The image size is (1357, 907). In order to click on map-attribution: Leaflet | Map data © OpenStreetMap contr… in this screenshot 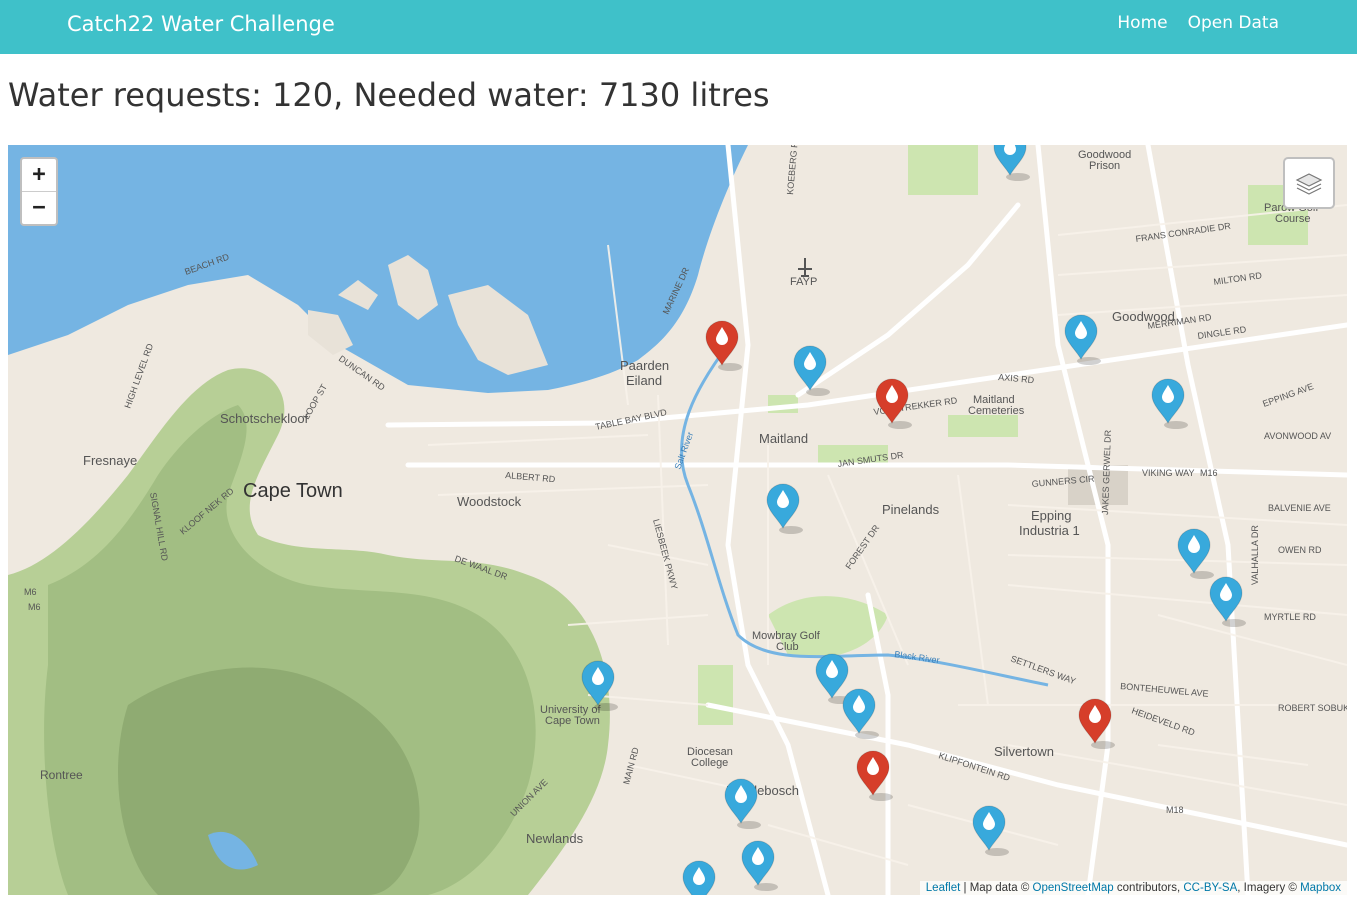, I will do `click(1133, 888)`.